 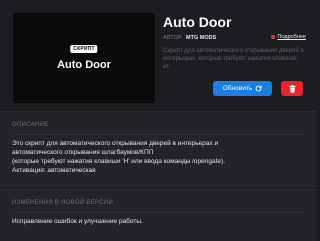 I want to click on more-link: Подробнее, so click(x=288, y=37).